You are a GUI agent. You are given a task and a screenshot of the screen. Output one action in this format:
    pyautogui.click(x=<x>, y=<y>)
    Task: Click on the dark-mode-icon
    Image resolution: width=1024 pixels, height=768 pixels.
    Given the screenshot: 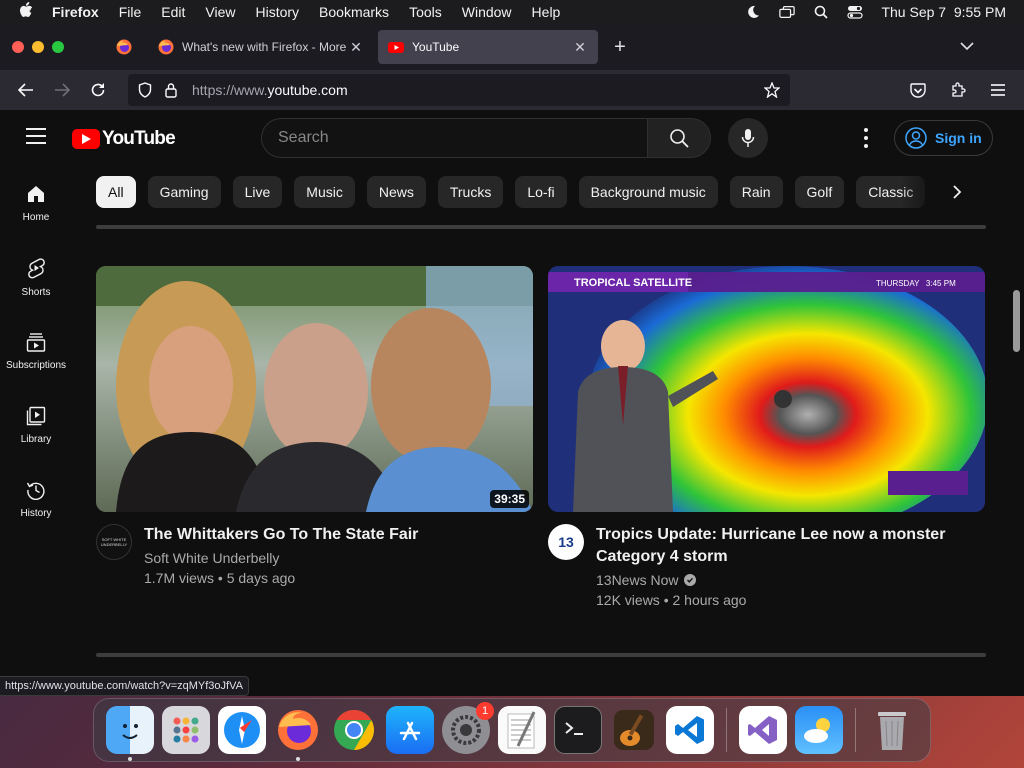 What is the action you would take?
    pyautogui.click(x=753, y=12)
    